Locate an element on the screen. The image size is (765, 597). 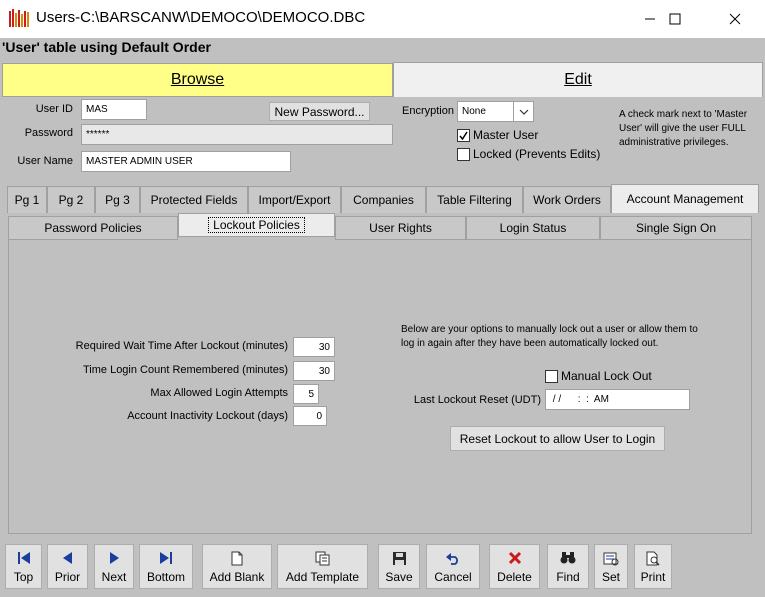
locked-checkbox: Locked (Prevents Edits) is located at coordinates (528, 154).